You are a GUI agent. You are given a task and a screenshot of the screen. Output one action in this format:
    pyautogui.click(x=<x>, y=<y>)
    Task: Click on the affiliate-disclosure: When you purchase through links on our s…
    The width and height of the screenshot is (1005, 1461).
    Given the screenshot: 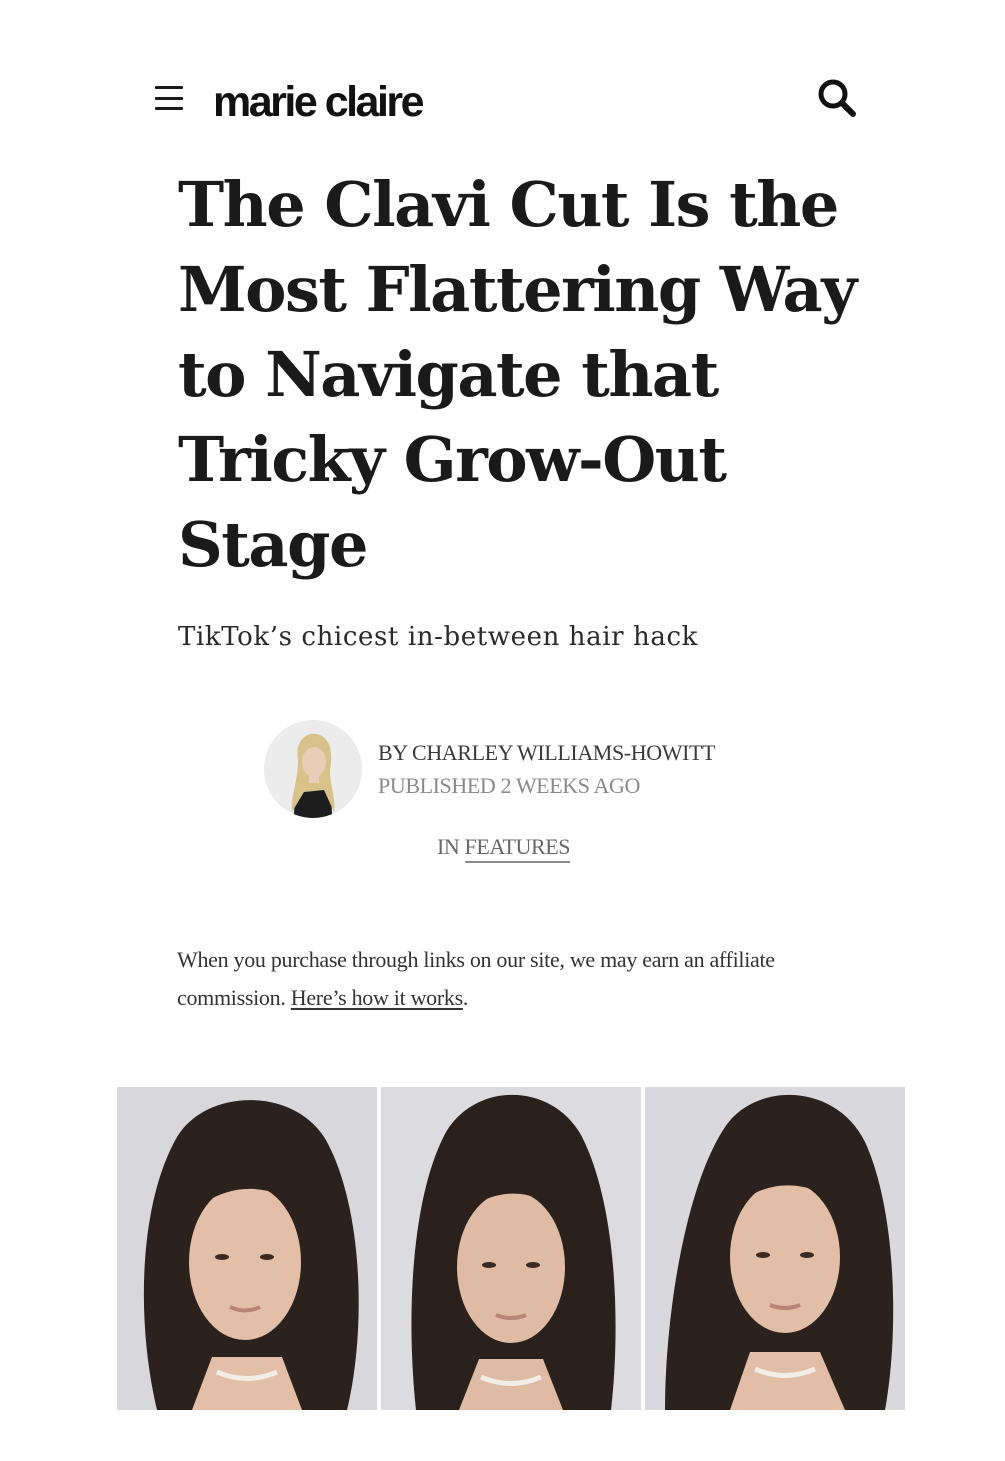 What is the action you would take?
    pyautogui.click(x=527, y=979)
    